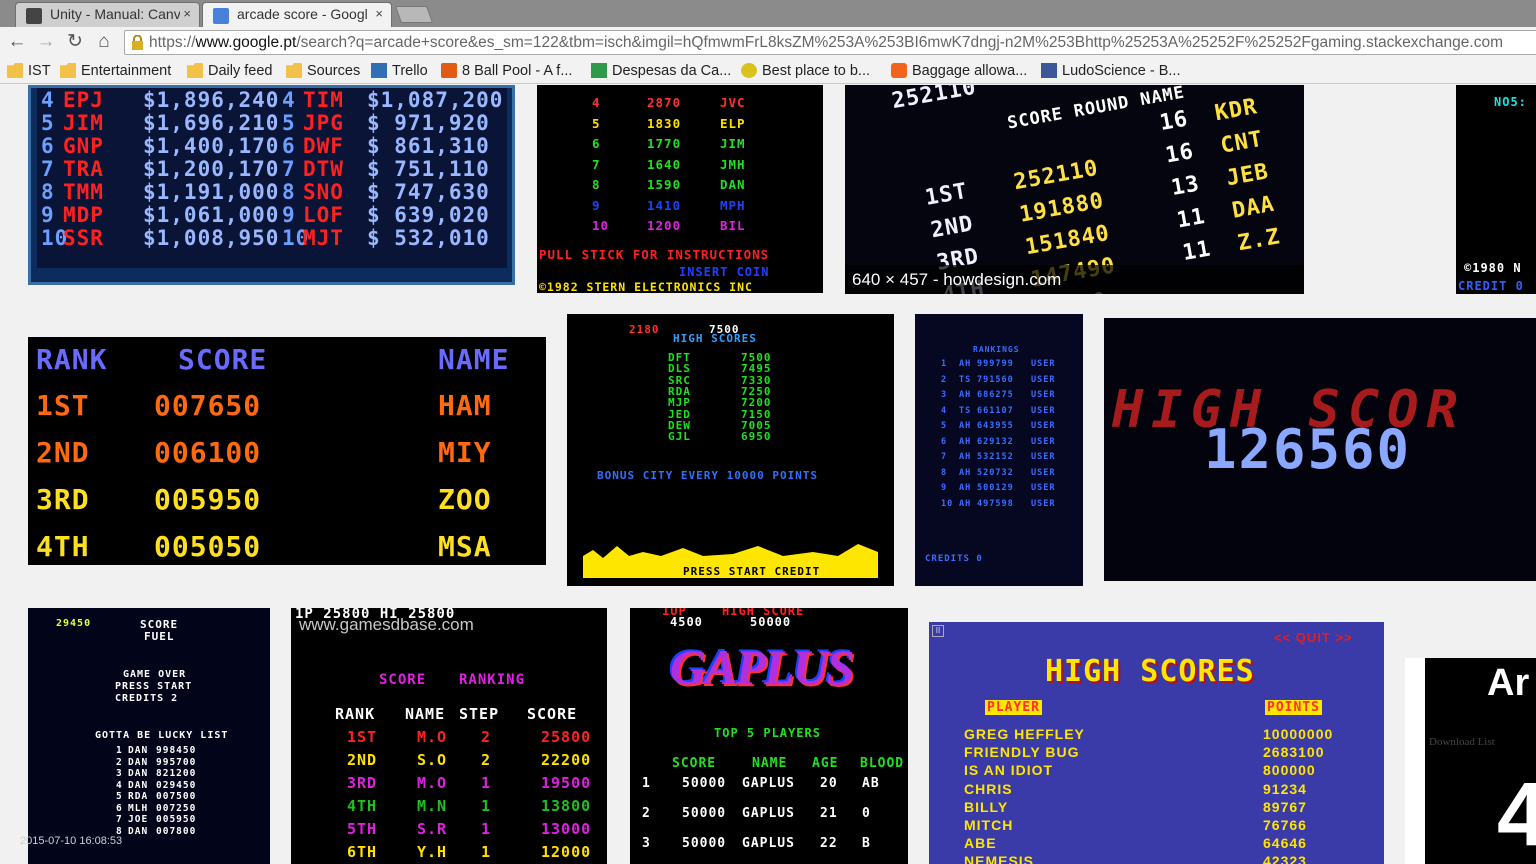  Describe the element at coordinates (289, 100) in the screenshot. I see `rank: 4` at that location.